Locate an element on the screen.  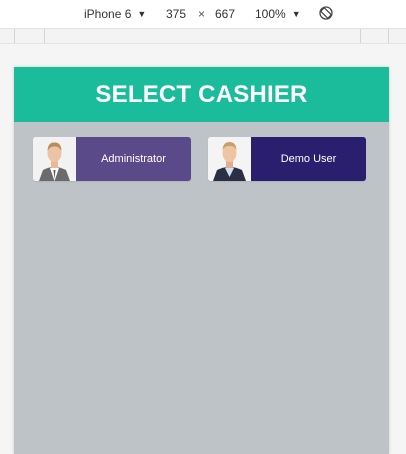
device-toolbar: iPhone 6 ▼ 375 × 667 100% ▼ is located at coordinates (203, 14).